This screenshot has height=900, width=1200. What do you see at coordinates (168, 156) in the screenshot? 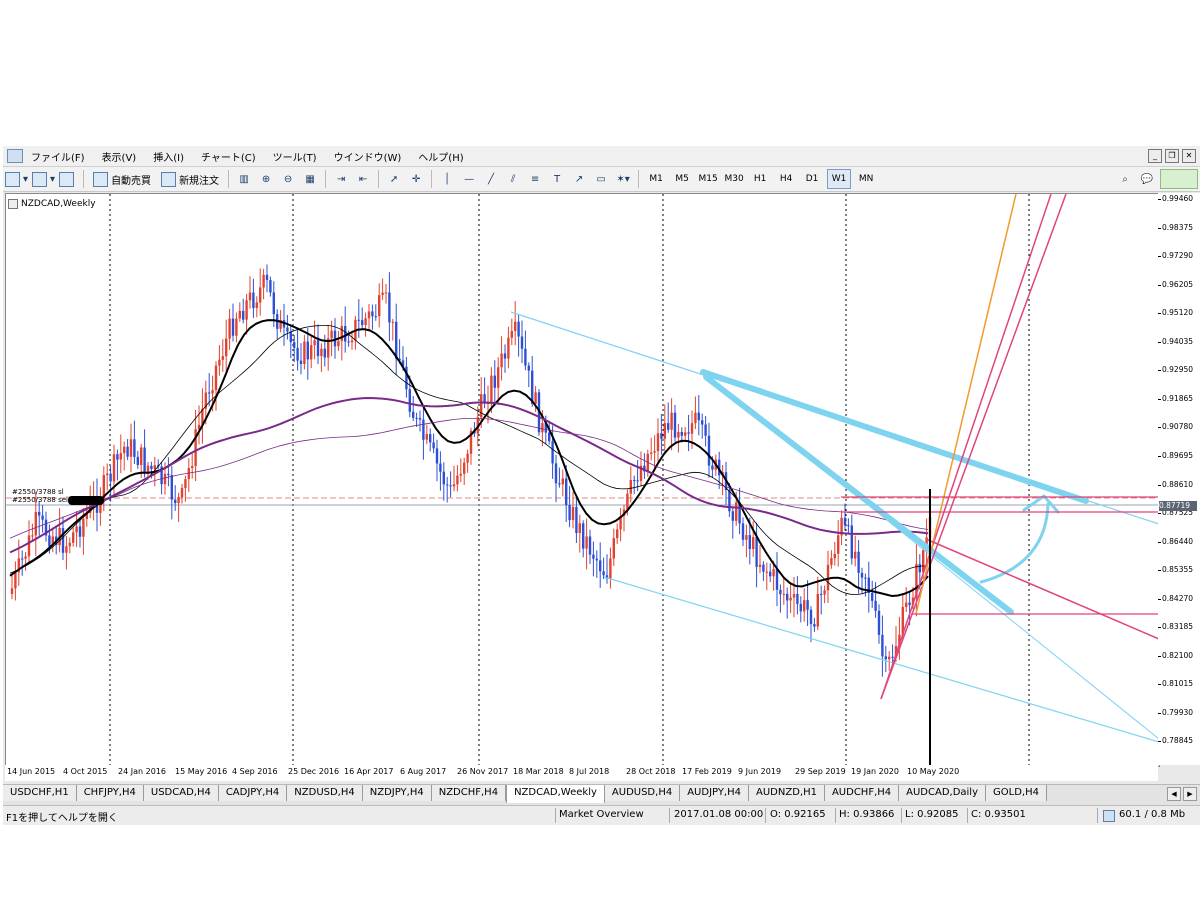
I see `menu-insert: 挿入(I)` at bounding box center [168, 156].